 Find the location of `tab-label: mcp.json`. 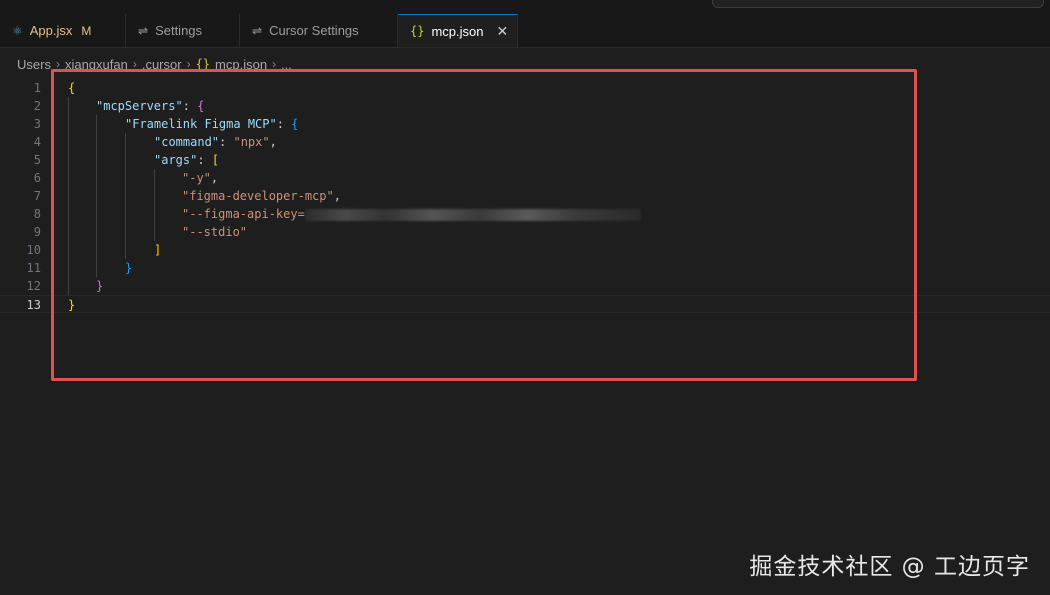

tab-label: mcp.json is located at coordinates (457, 31).